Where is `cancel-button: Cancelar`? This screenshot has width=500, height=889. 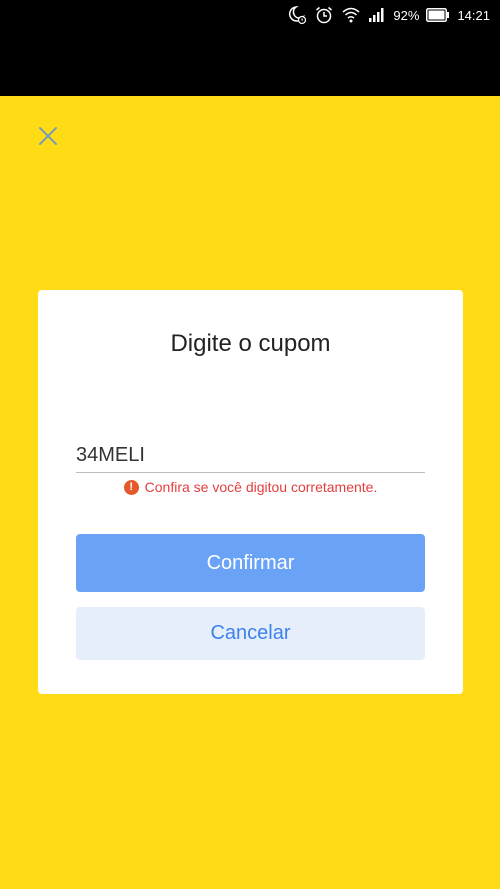 cancel-button: Cancelar is located at coordinates (250, 633).